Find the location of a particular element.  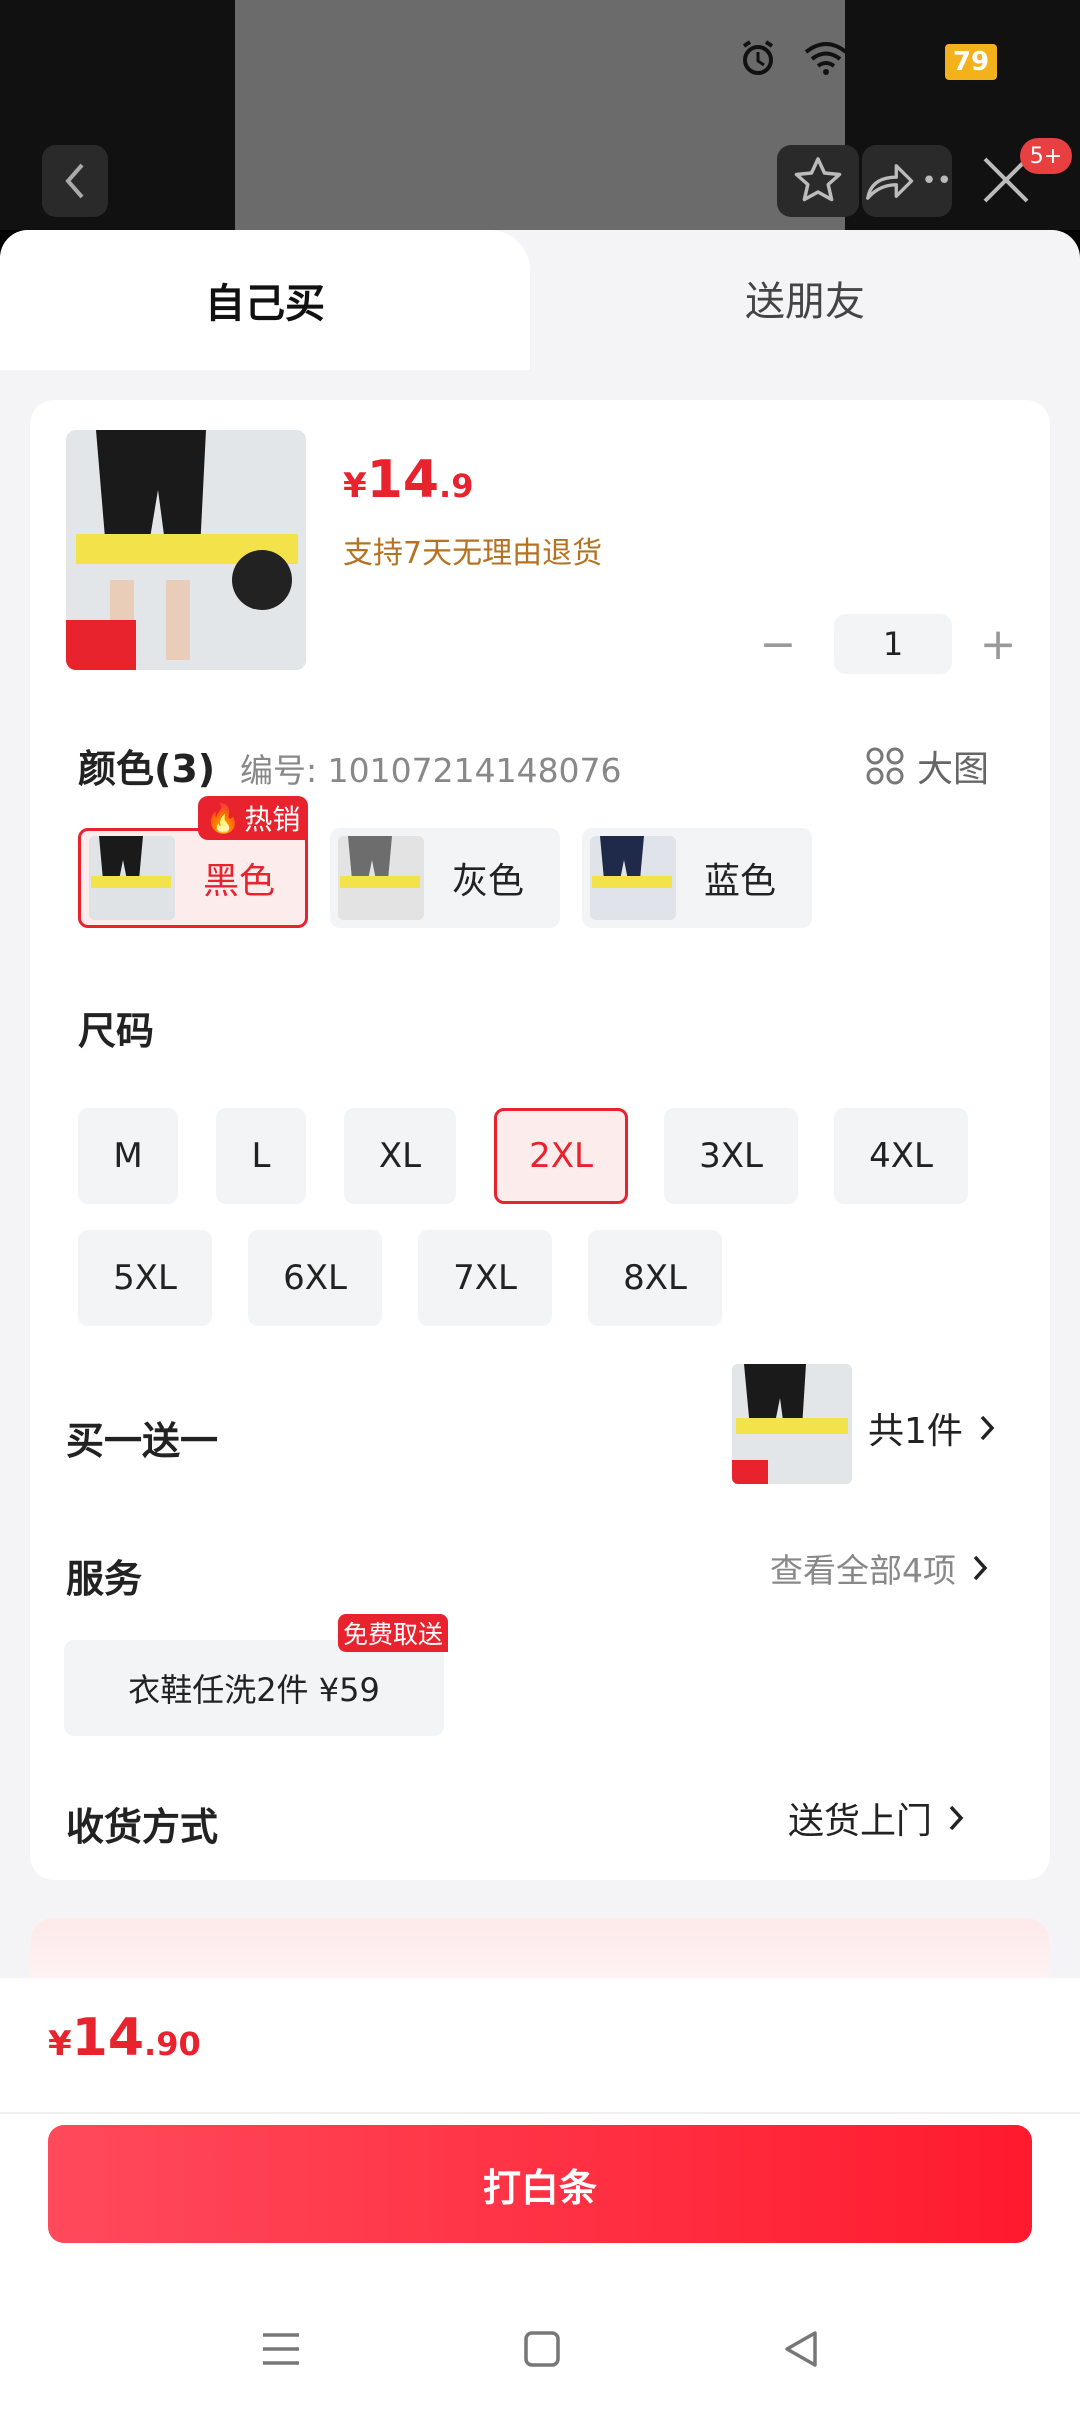

system-nav-bar is located at coordinates (540, 2351).